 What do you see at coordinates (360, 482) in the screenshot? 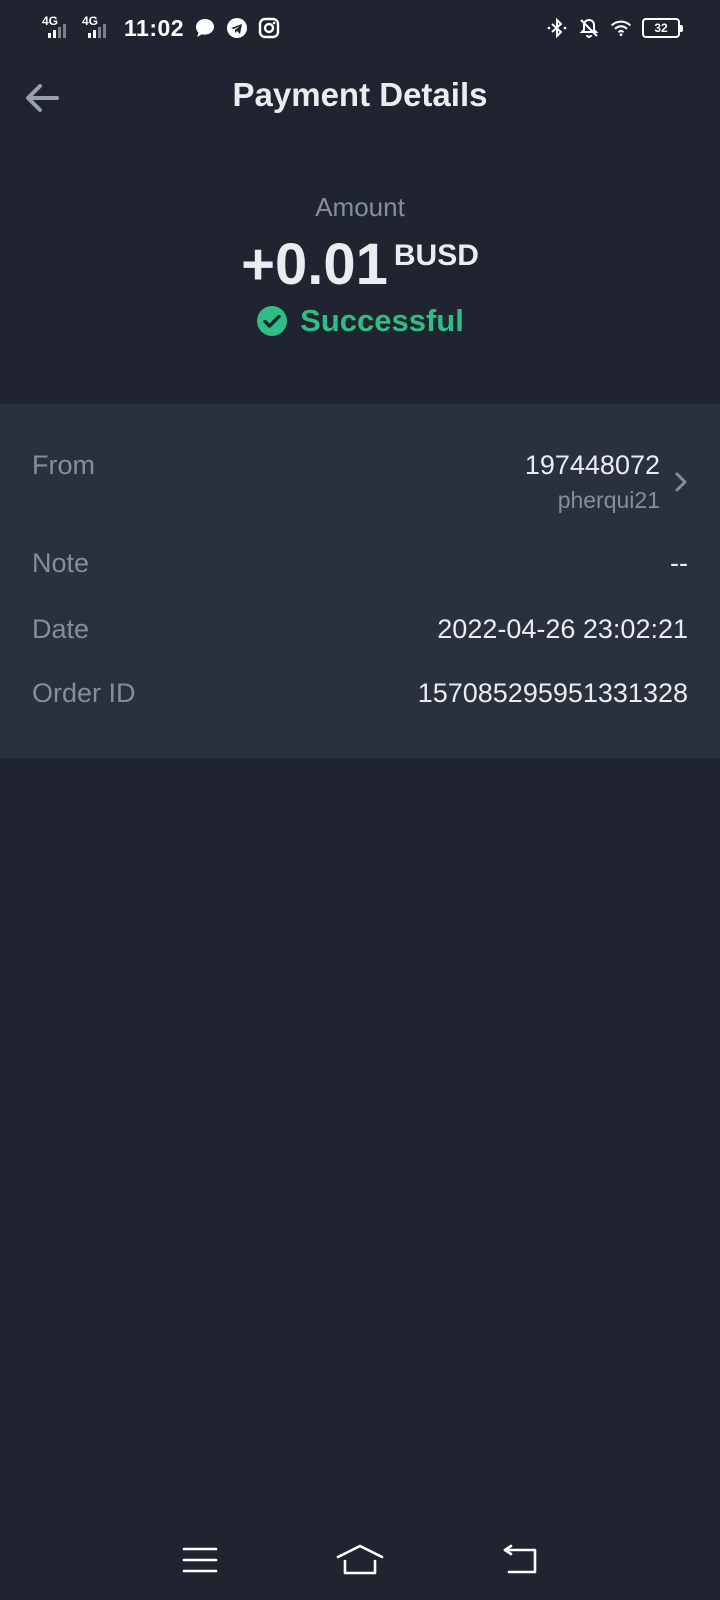
I see `from-row: From 197448072 pherqui21` at bounding box center [360, 482].